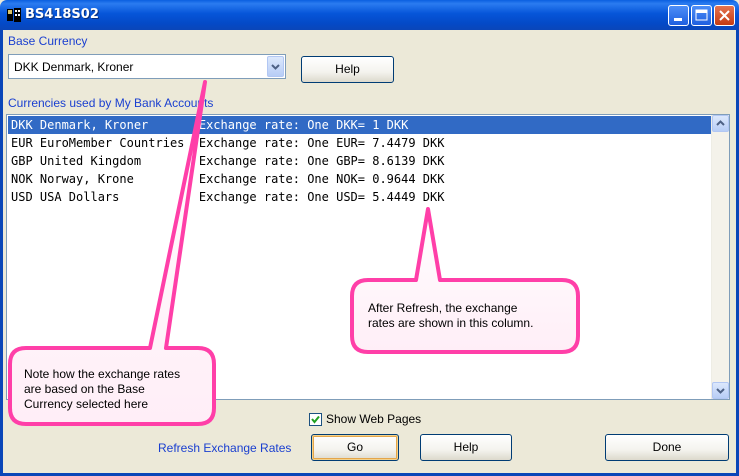 Image resolution: width=739 pixels, height=476 pixels. I want to click on dropdown-button, so click(275, 66).